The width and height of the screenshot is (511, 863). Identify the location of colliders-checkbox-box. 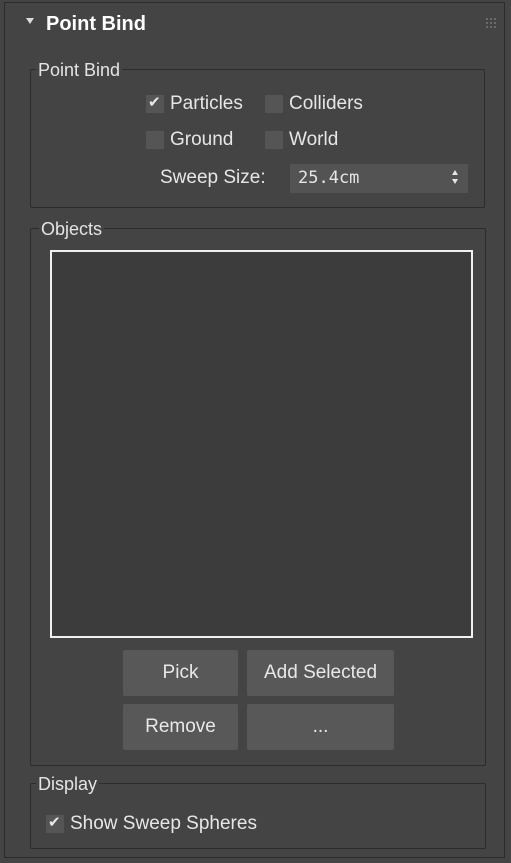
(274, 104).